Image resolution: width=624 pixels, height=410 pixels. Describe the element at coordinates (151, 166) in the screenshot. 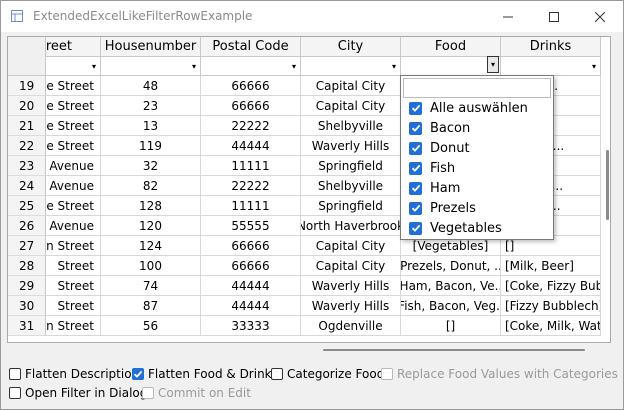

I see `table-cell: 32` at that location.